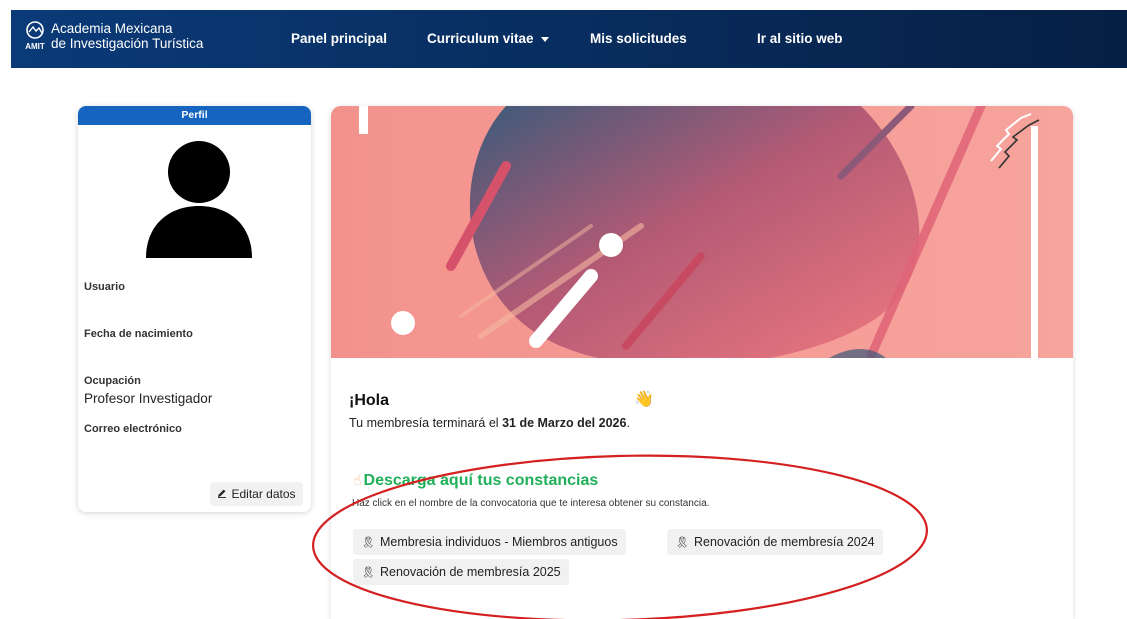  I want to click on nav-ir-sitio-web: Ir al sitio web, so click(800, 38).